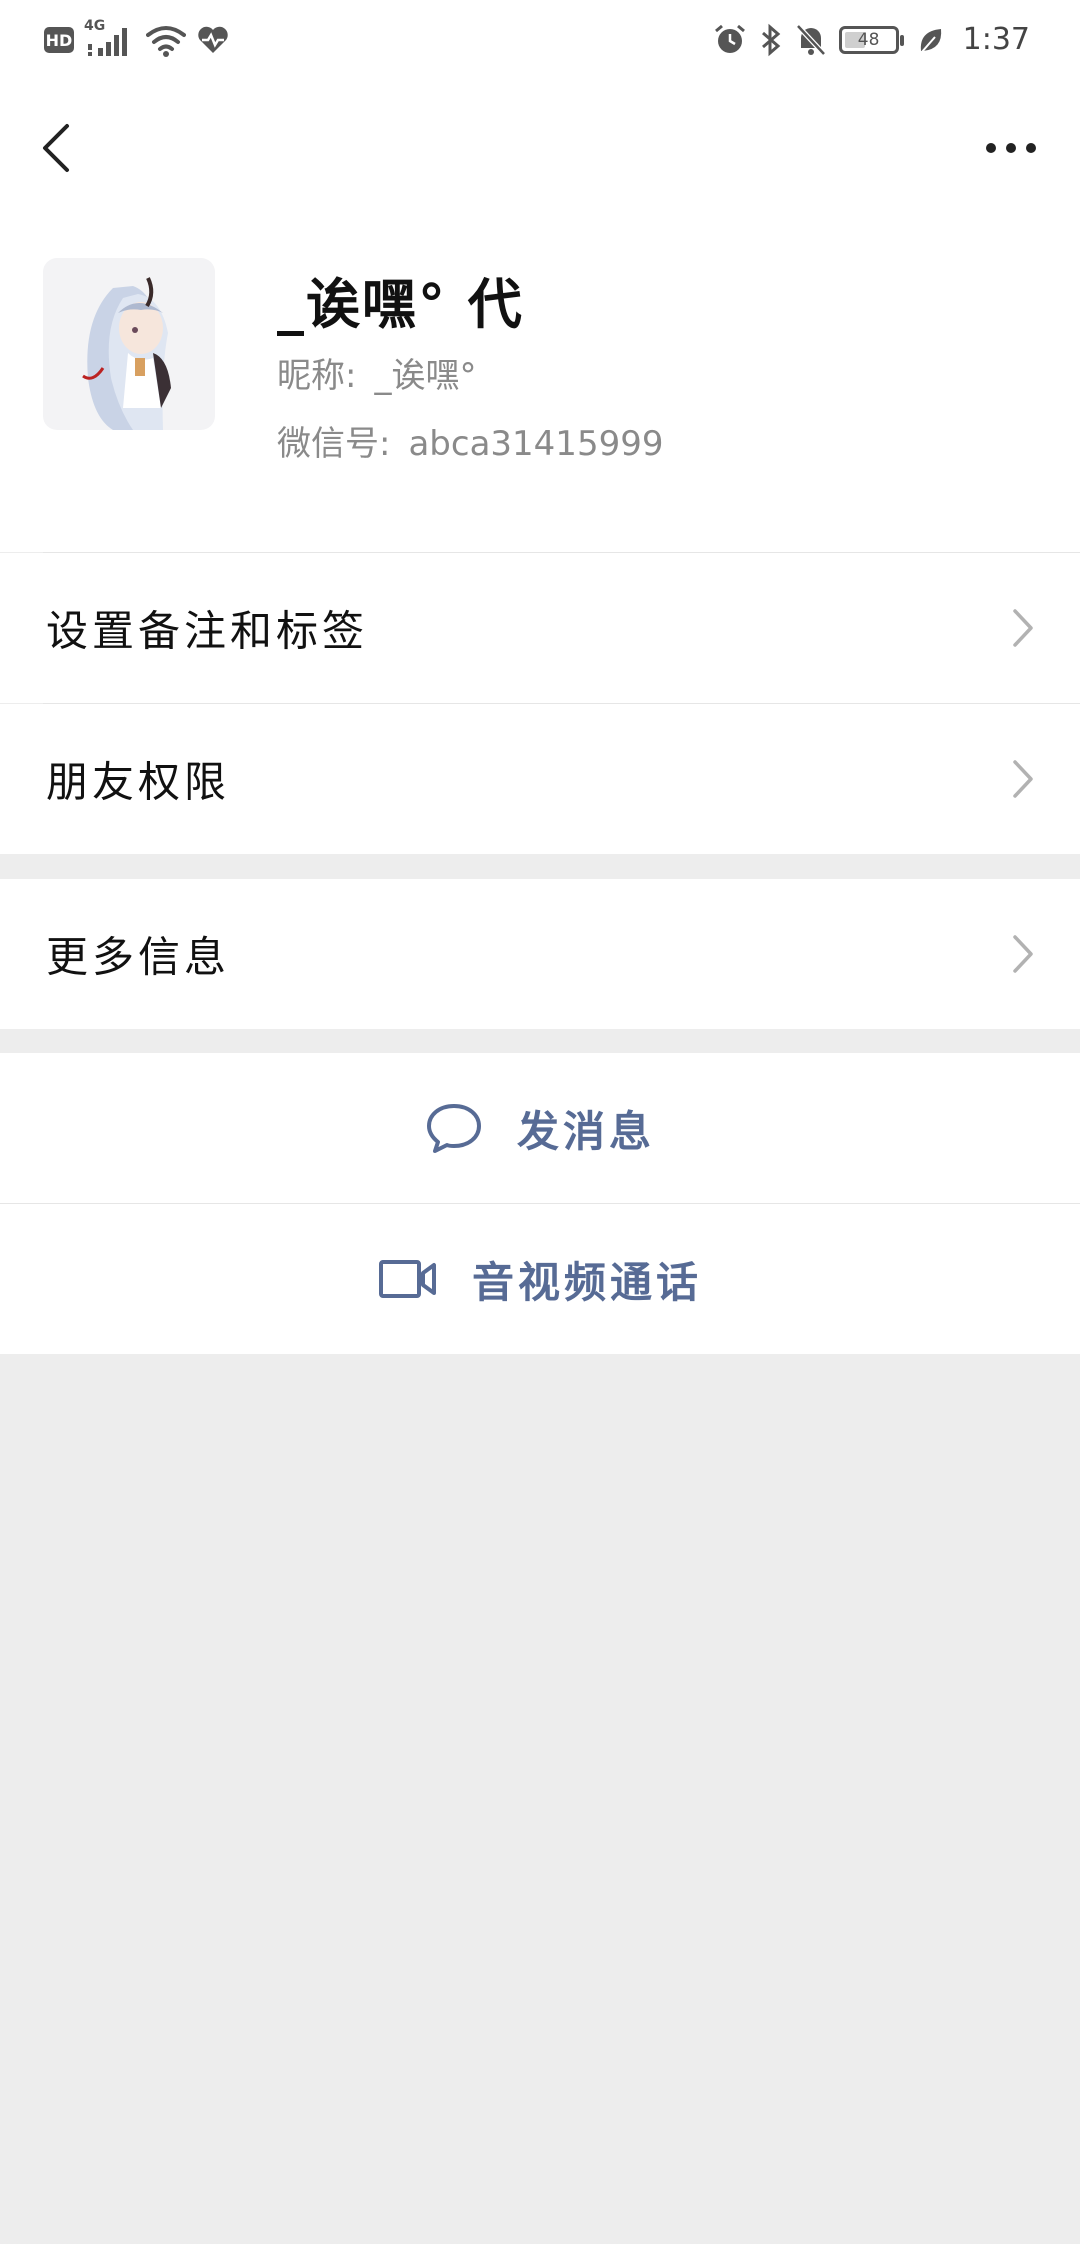  I want to click on bluetooth-icon, so click(770, 39).